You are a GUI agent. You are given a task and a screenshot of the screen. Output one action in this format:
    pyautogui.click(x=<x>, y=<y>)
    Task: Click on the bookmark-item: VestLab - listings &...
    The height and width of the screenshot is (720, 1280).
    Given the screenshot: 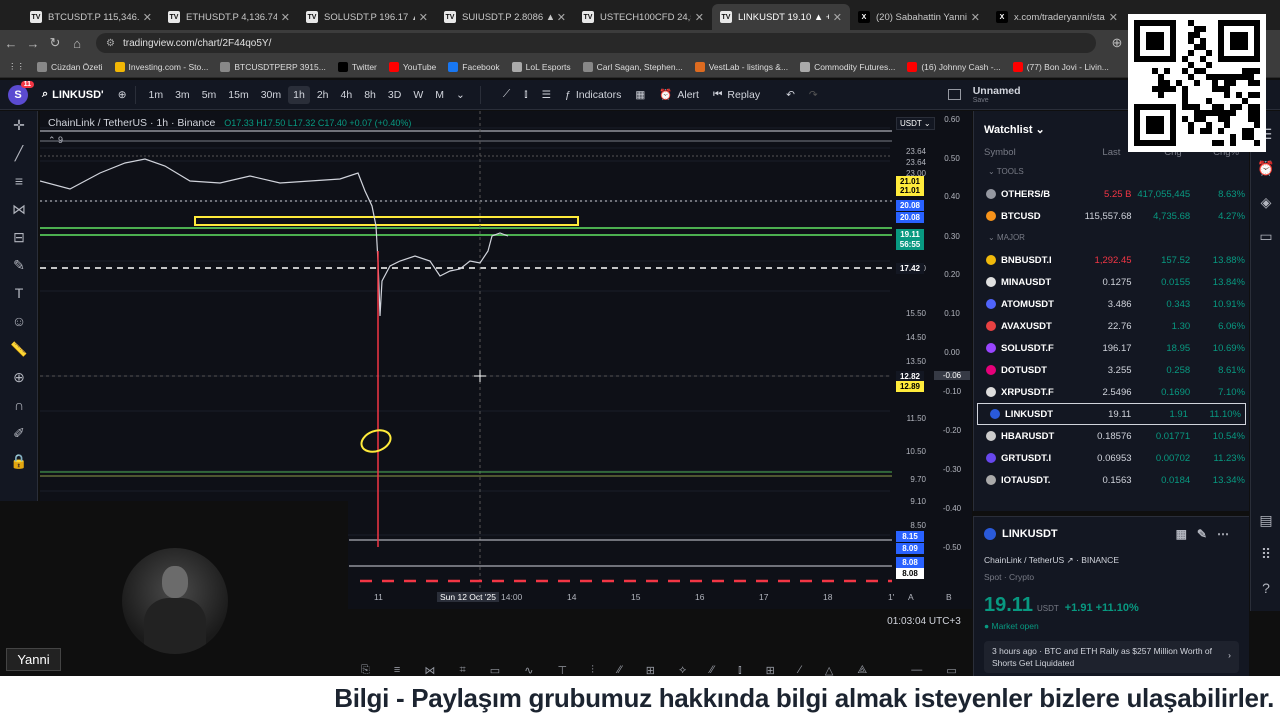 What is the action you would take?
    pyautogui.click(x=741, y=66)
    